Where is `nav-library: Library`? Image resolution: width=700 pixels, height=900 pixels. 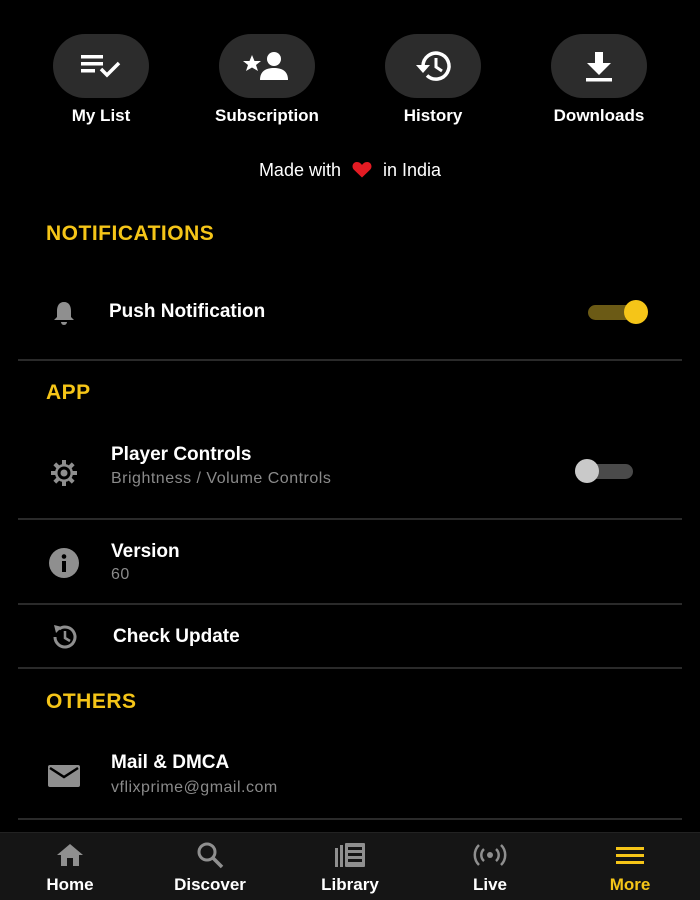
nav-library: Library is located at coordinates (350, 868).